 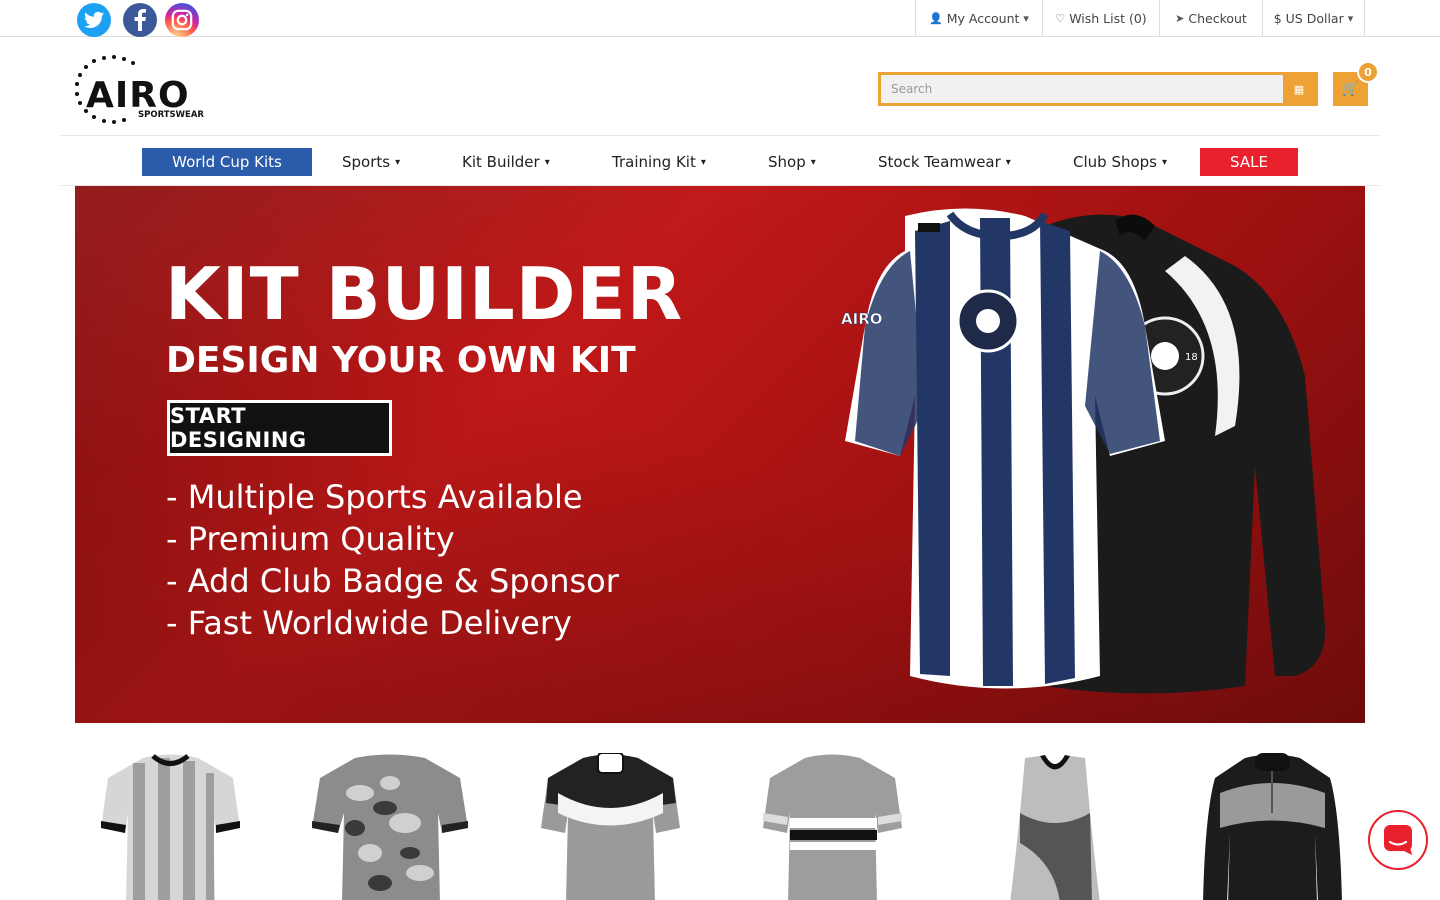 I want to click on site-logo: AIRO SPORTSWEAR, so click(x=150, y=90).